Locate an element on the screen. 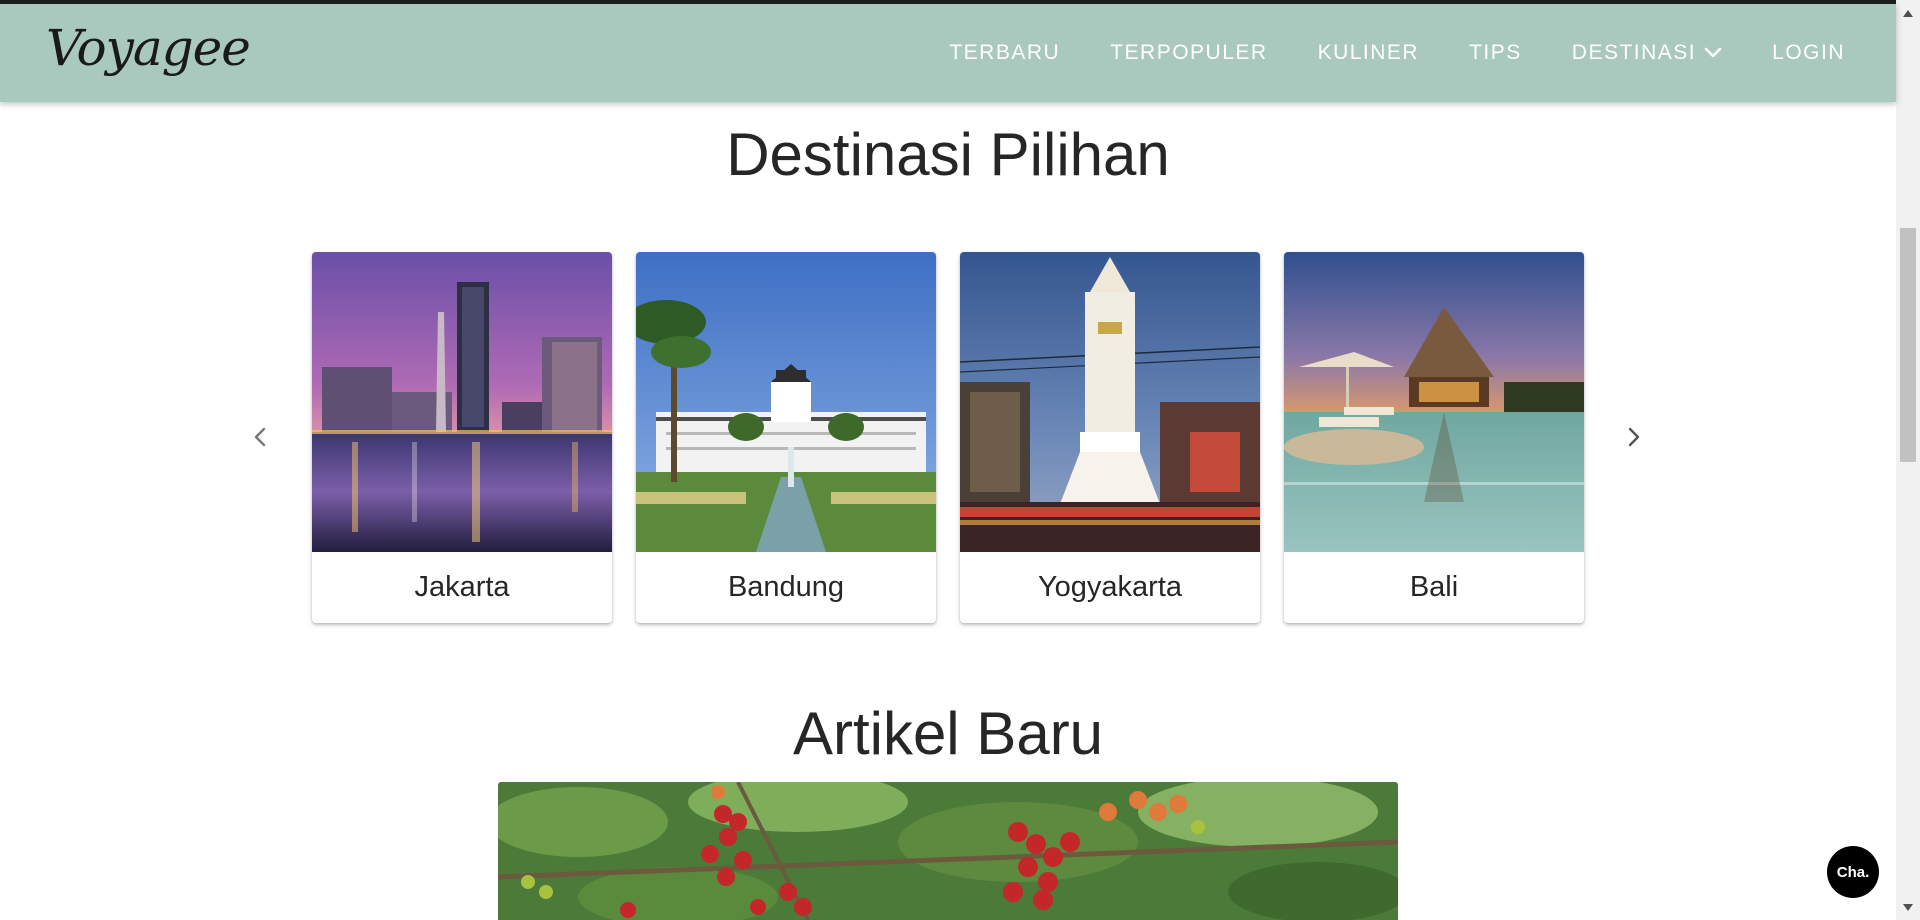 The height and width of the screenshot is (920, 1920). destination-image-jakarta is located at coordinates (462, 402).